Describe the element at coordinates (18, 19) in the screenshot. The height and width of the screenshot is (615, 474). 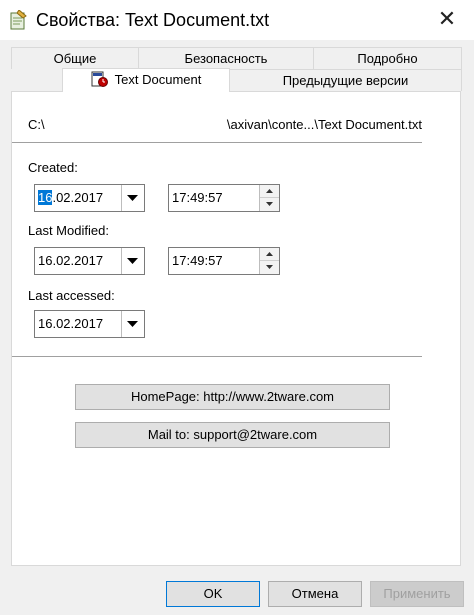
I see `notepad-document-icon` at that location.